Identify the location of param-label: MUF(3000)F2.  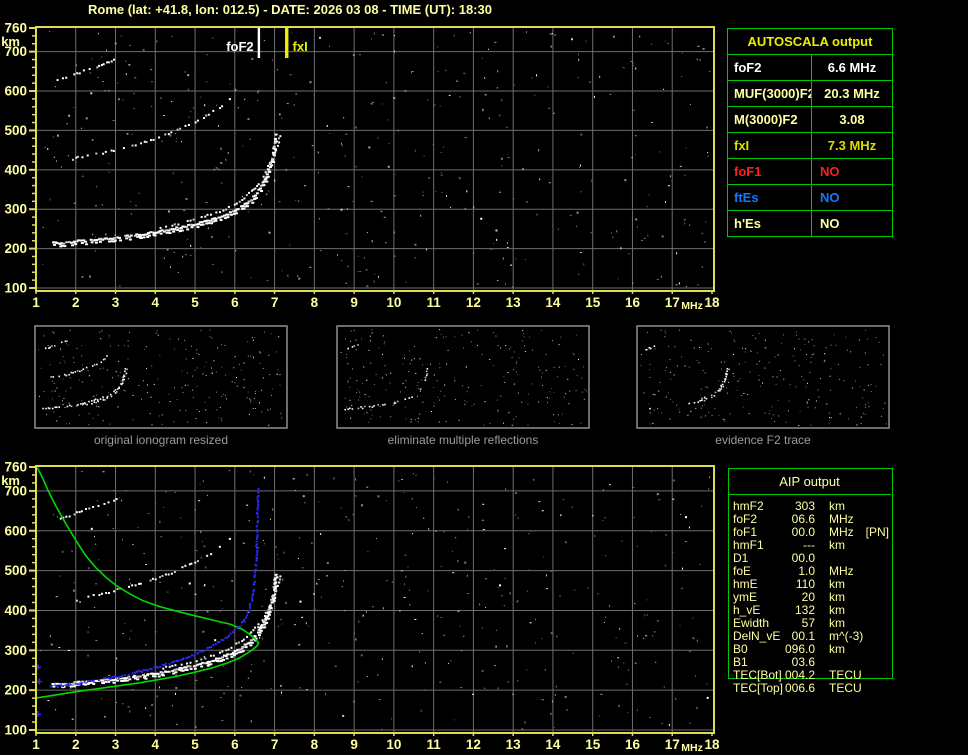
(770, 93).